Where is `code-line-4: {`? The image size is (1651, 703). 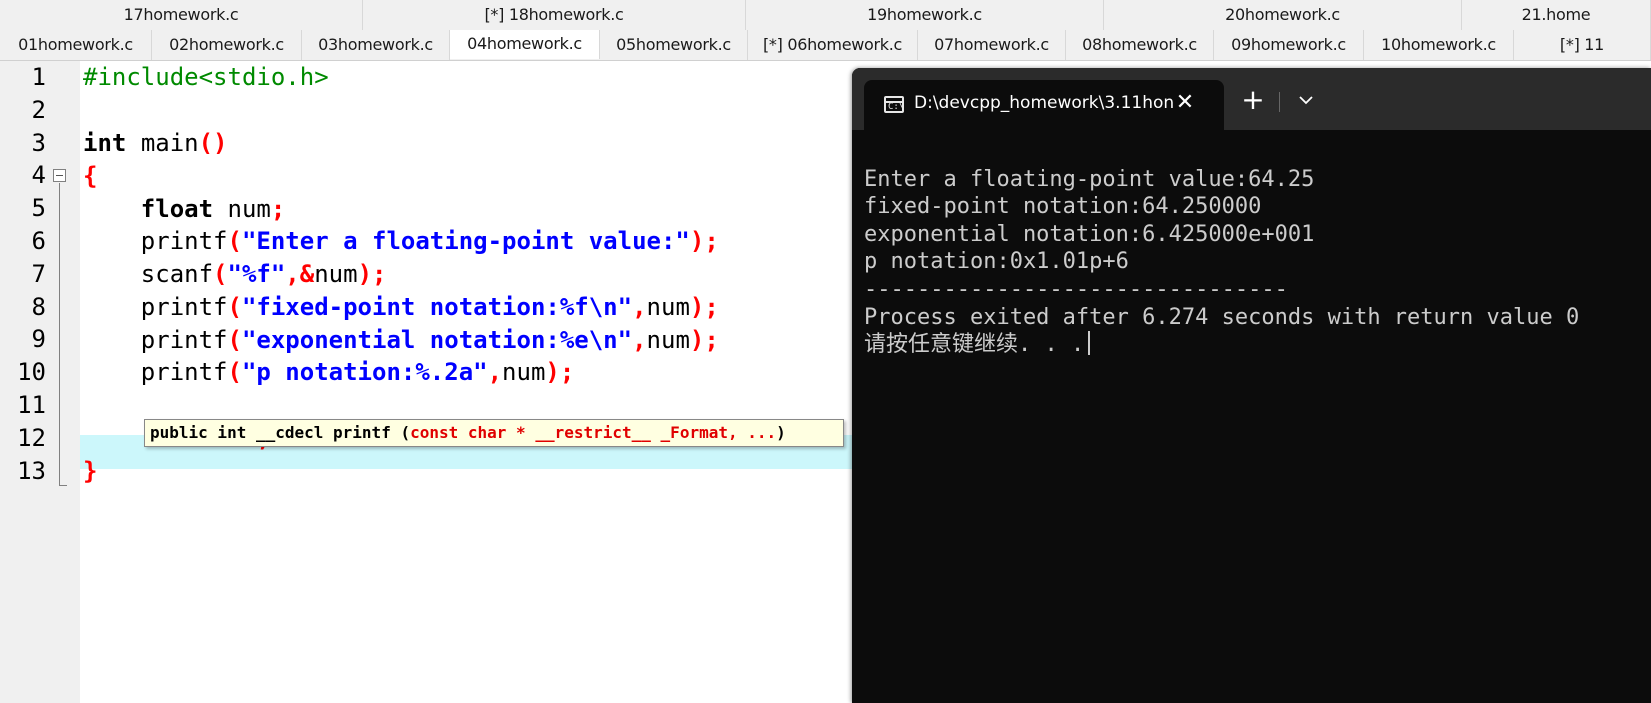 code-line-4: { is located at coordinates (90, 176).